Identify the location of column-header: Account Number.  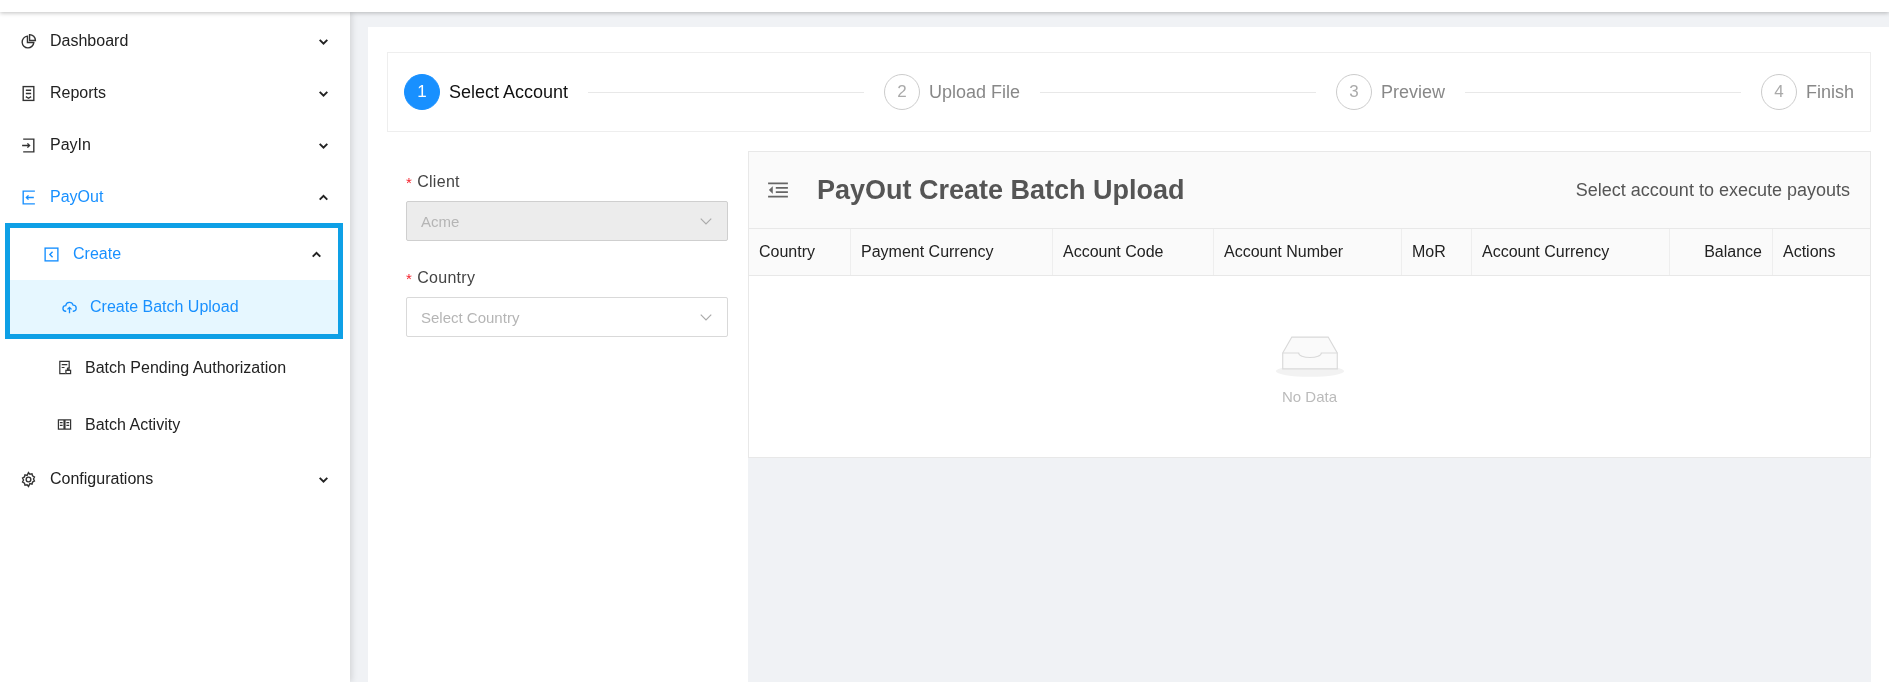
(1308, 252).